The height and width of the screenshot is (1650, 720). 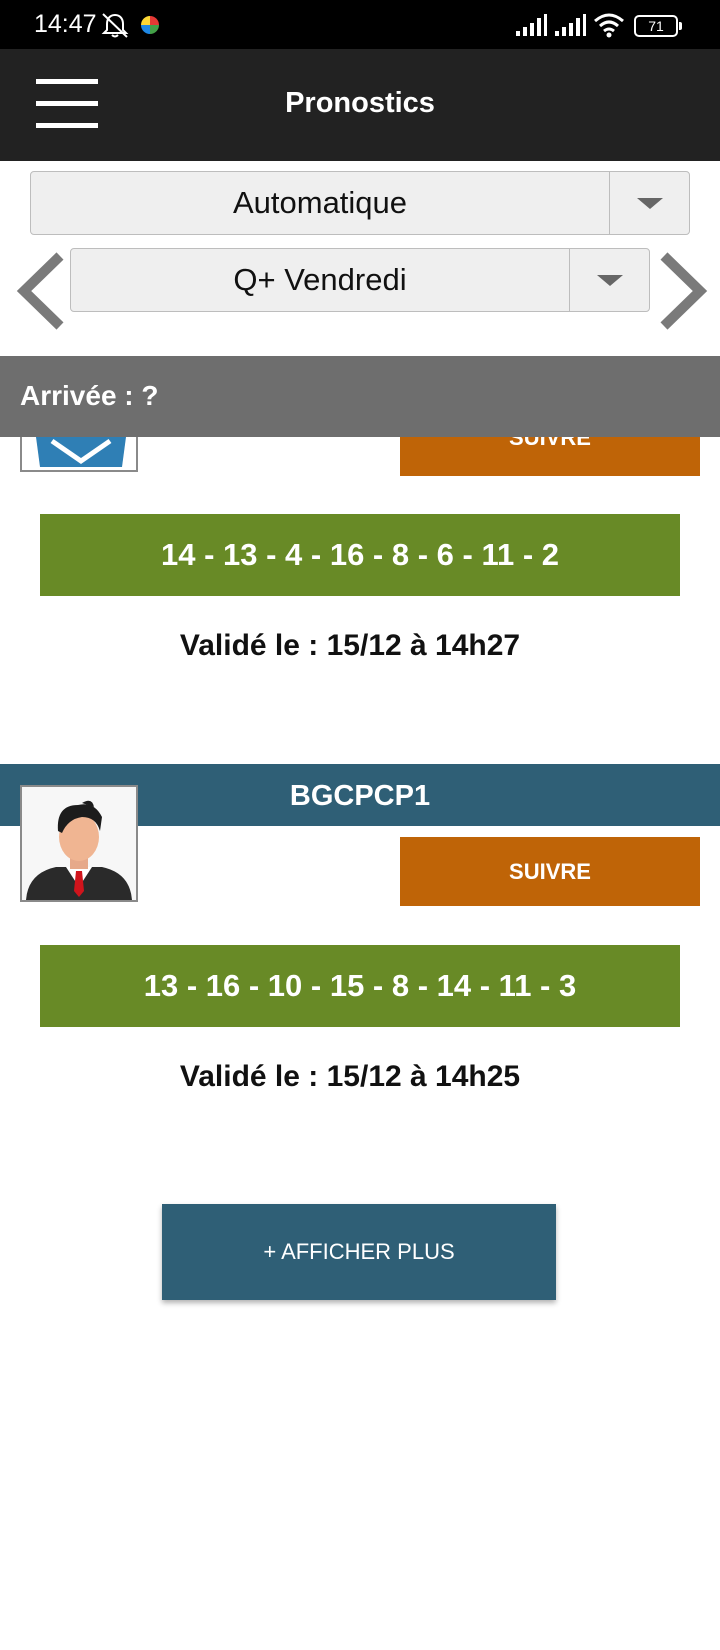 I want to click on user-logo, so click(x=79, y=454).